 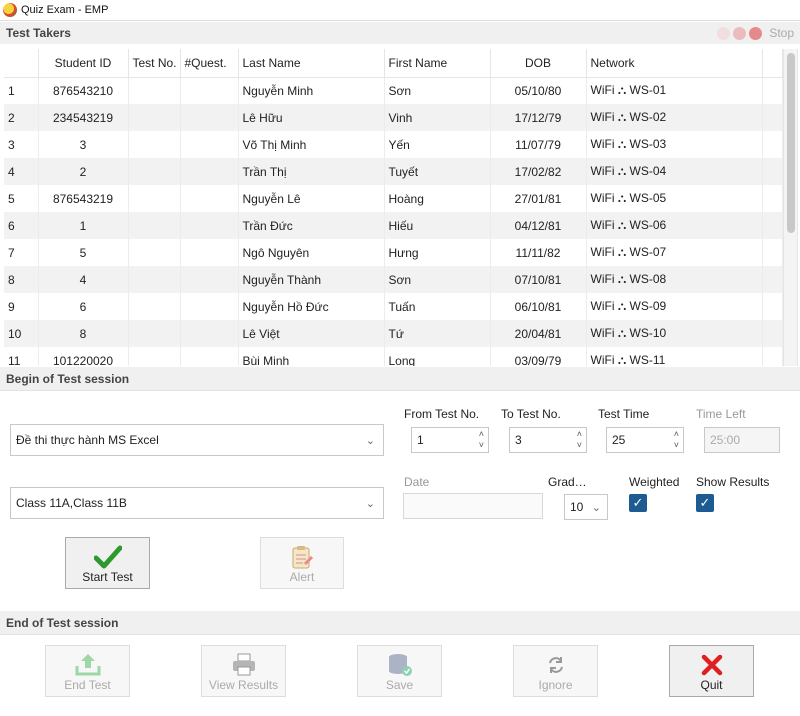 What do you see at coordinates (400, 665) in the screenshot?
I see `database-save-icon` at bounding box center [400, 665].